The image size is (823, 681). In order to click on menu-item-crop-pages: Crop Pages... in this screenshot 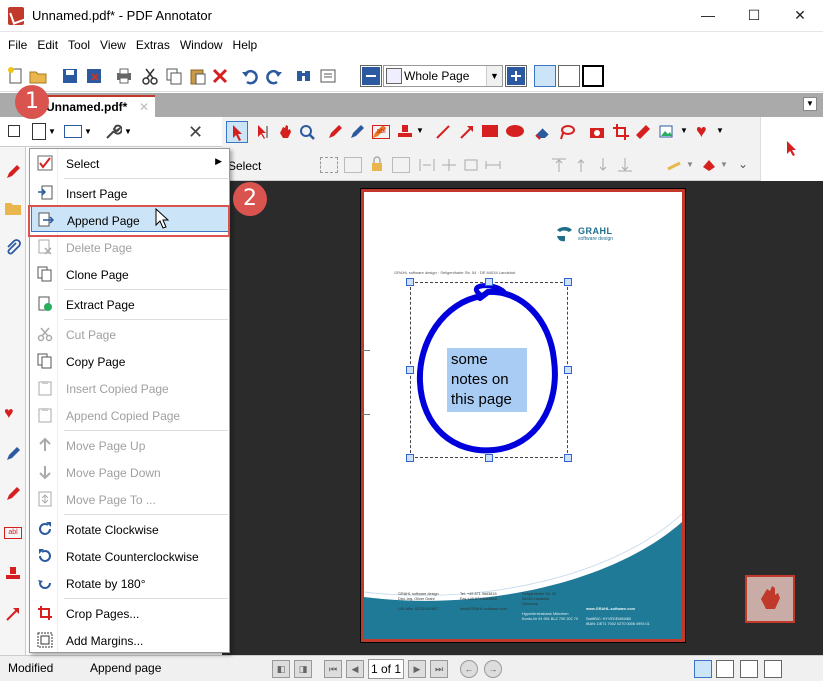, I will do `click(130, 613)`.